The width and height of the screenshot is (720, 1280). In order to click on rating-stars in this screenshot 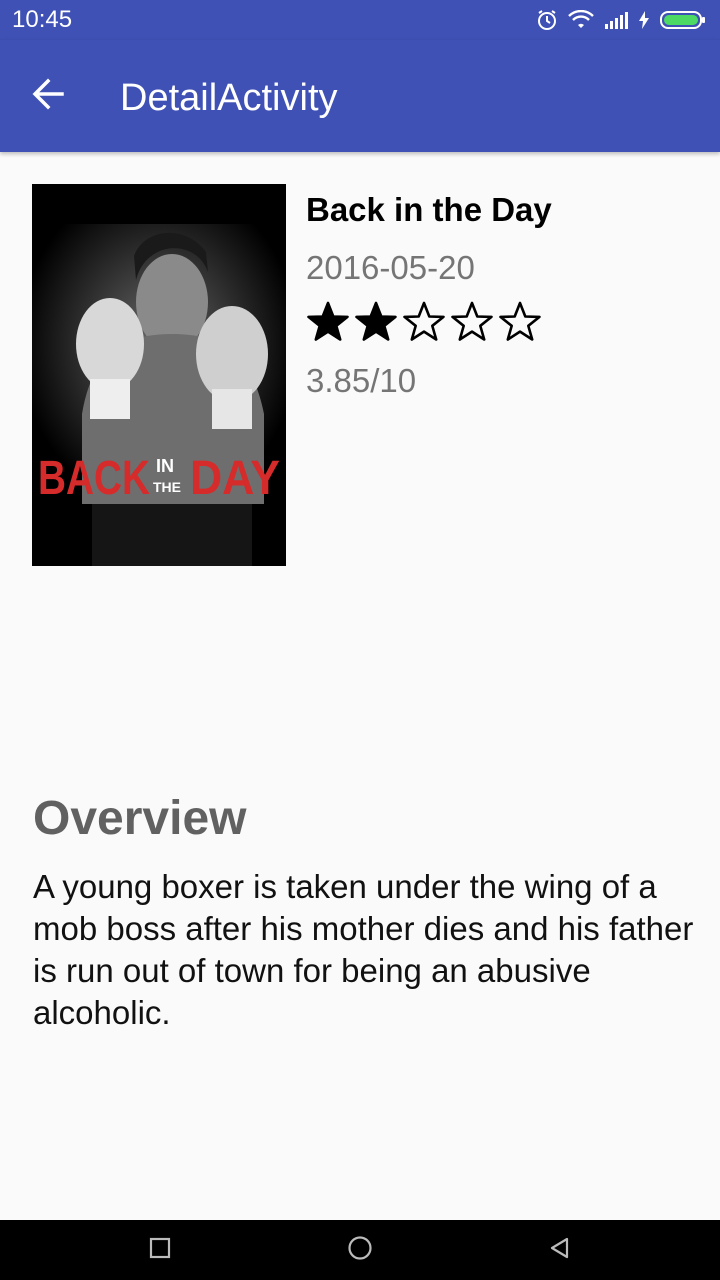, I will do `click(424, 322)`.